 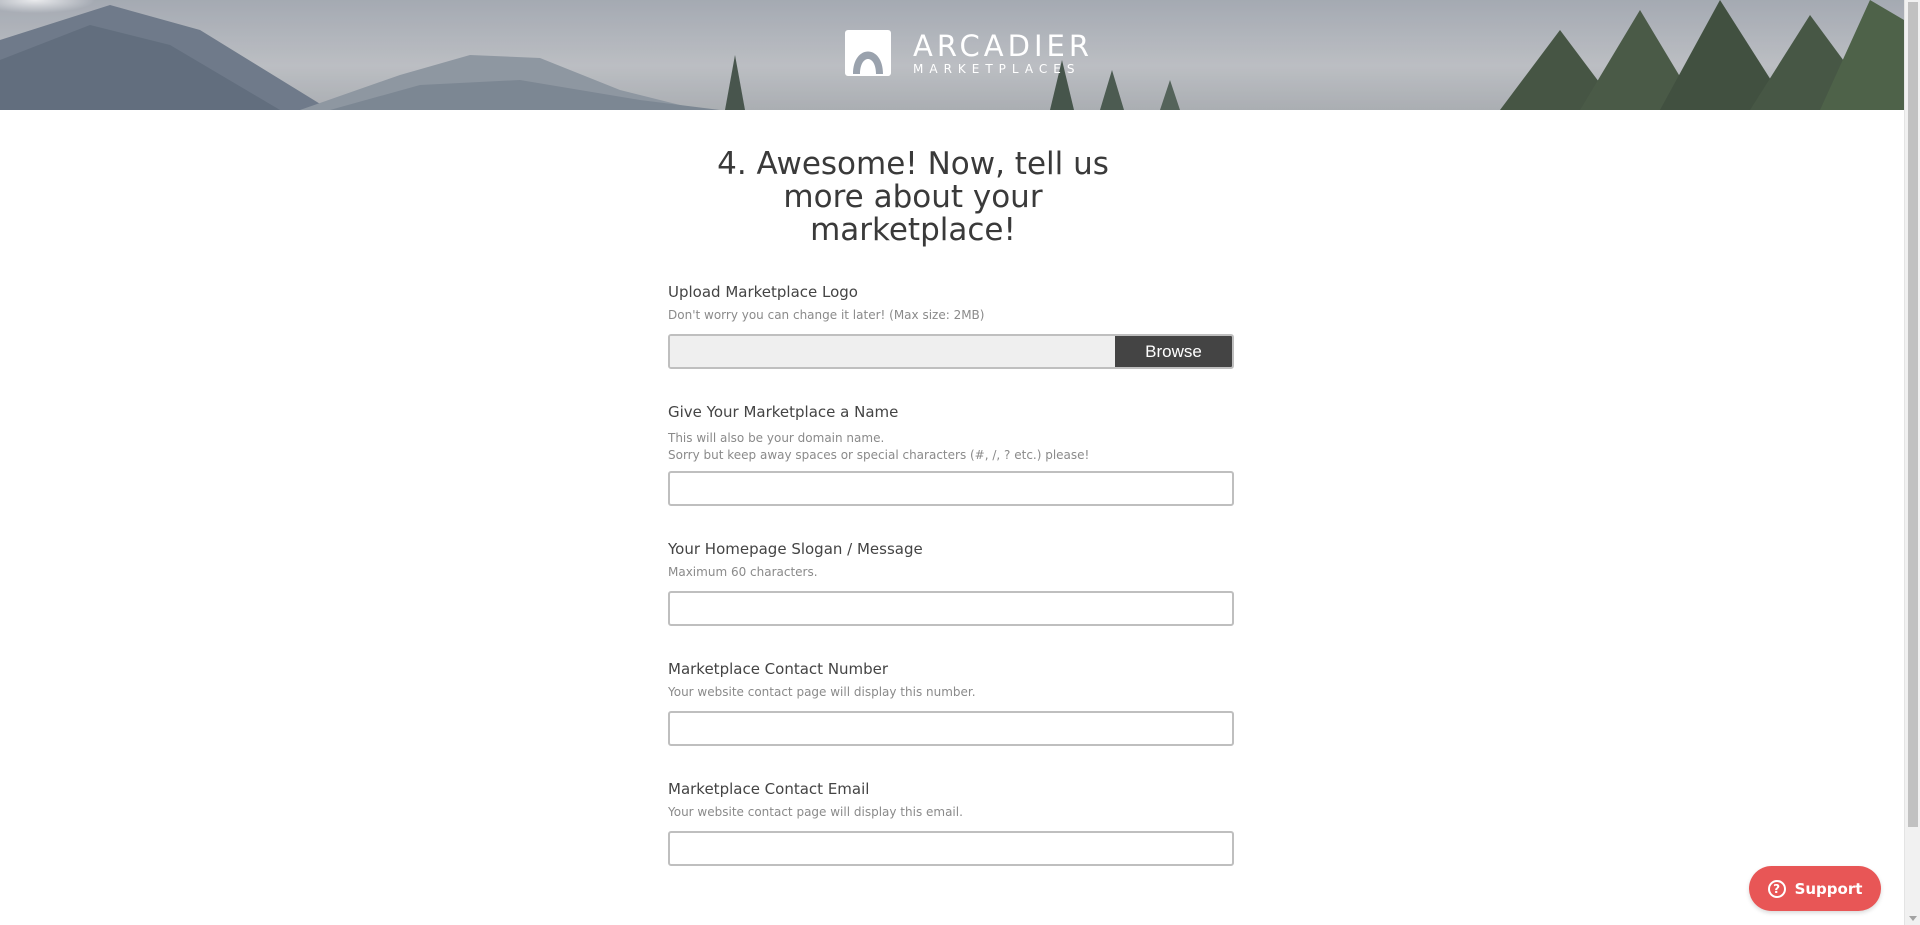 What do you see at coordinates (783, 412) in the screenshot?
I see `marketplace-name-label: Give Your Marketplace a Name` at bounding box center [783, 412].